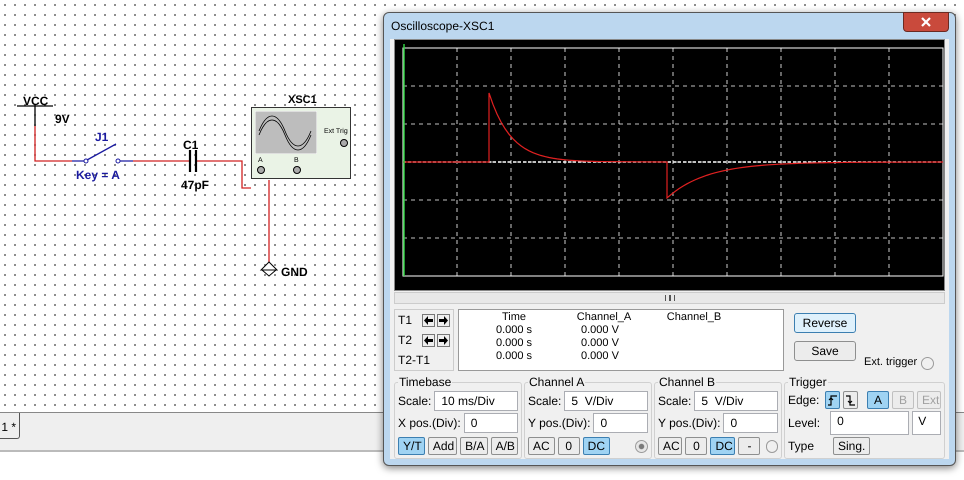  Describe the element at coordinates (406, 320) in the screenshot. I see `cursor-label: T1` at that location.